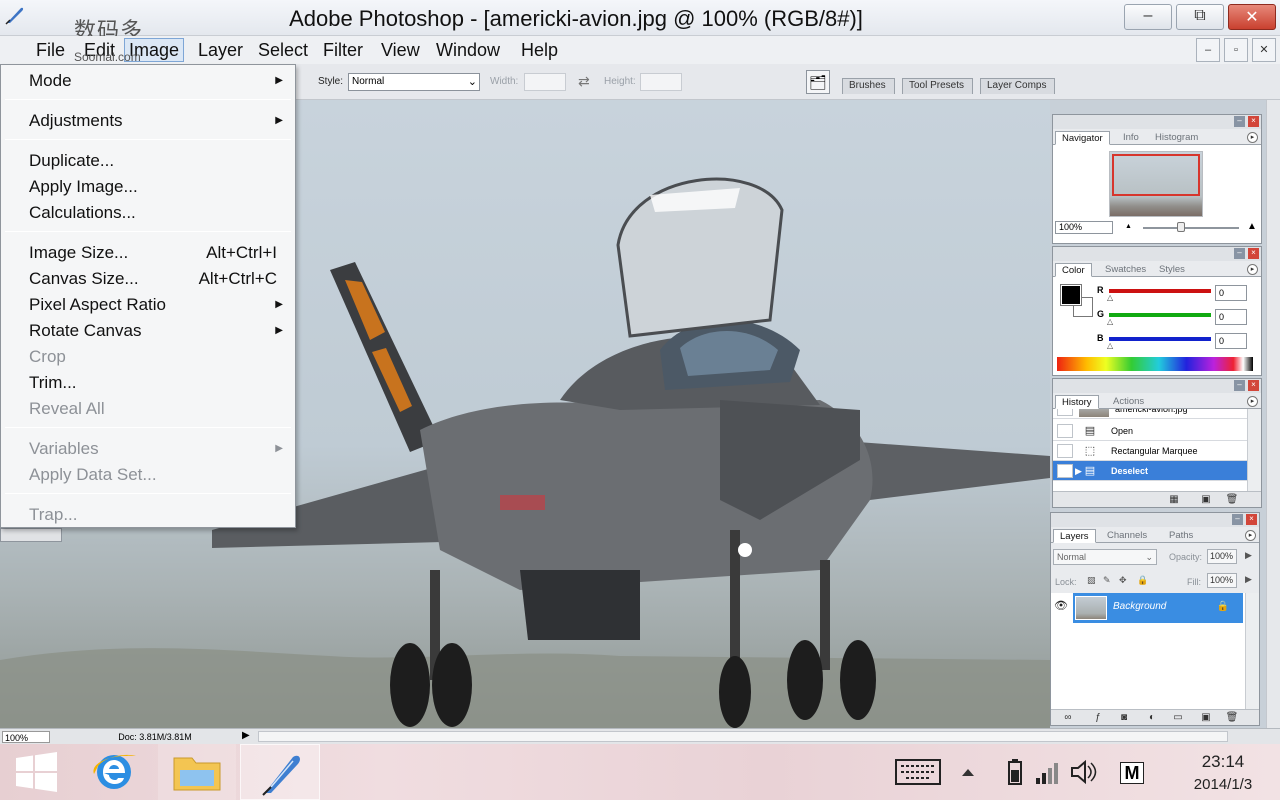  What do you see at coordinates (1223, 784) in the screenshot?
I see `clock-date: 2014/1/3` at bounding box center [1223, 784].